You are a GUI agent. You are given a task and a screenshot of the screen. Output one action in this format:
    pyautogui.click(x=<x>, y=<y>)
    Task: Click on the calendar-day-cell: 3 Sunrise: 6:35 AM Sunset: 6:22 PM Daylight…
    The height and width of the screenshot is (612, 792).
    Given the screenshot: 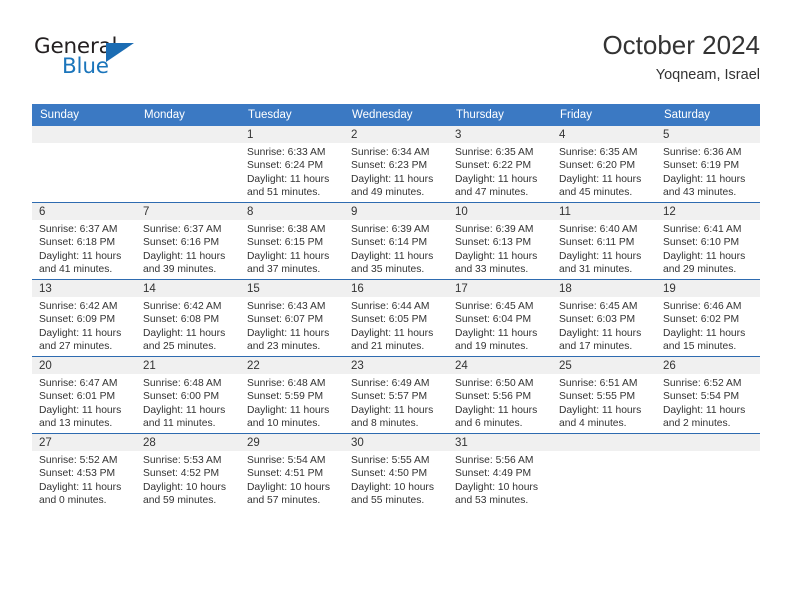 What is the action you would take?
    pyautogui.click(x=500, y=164)
    